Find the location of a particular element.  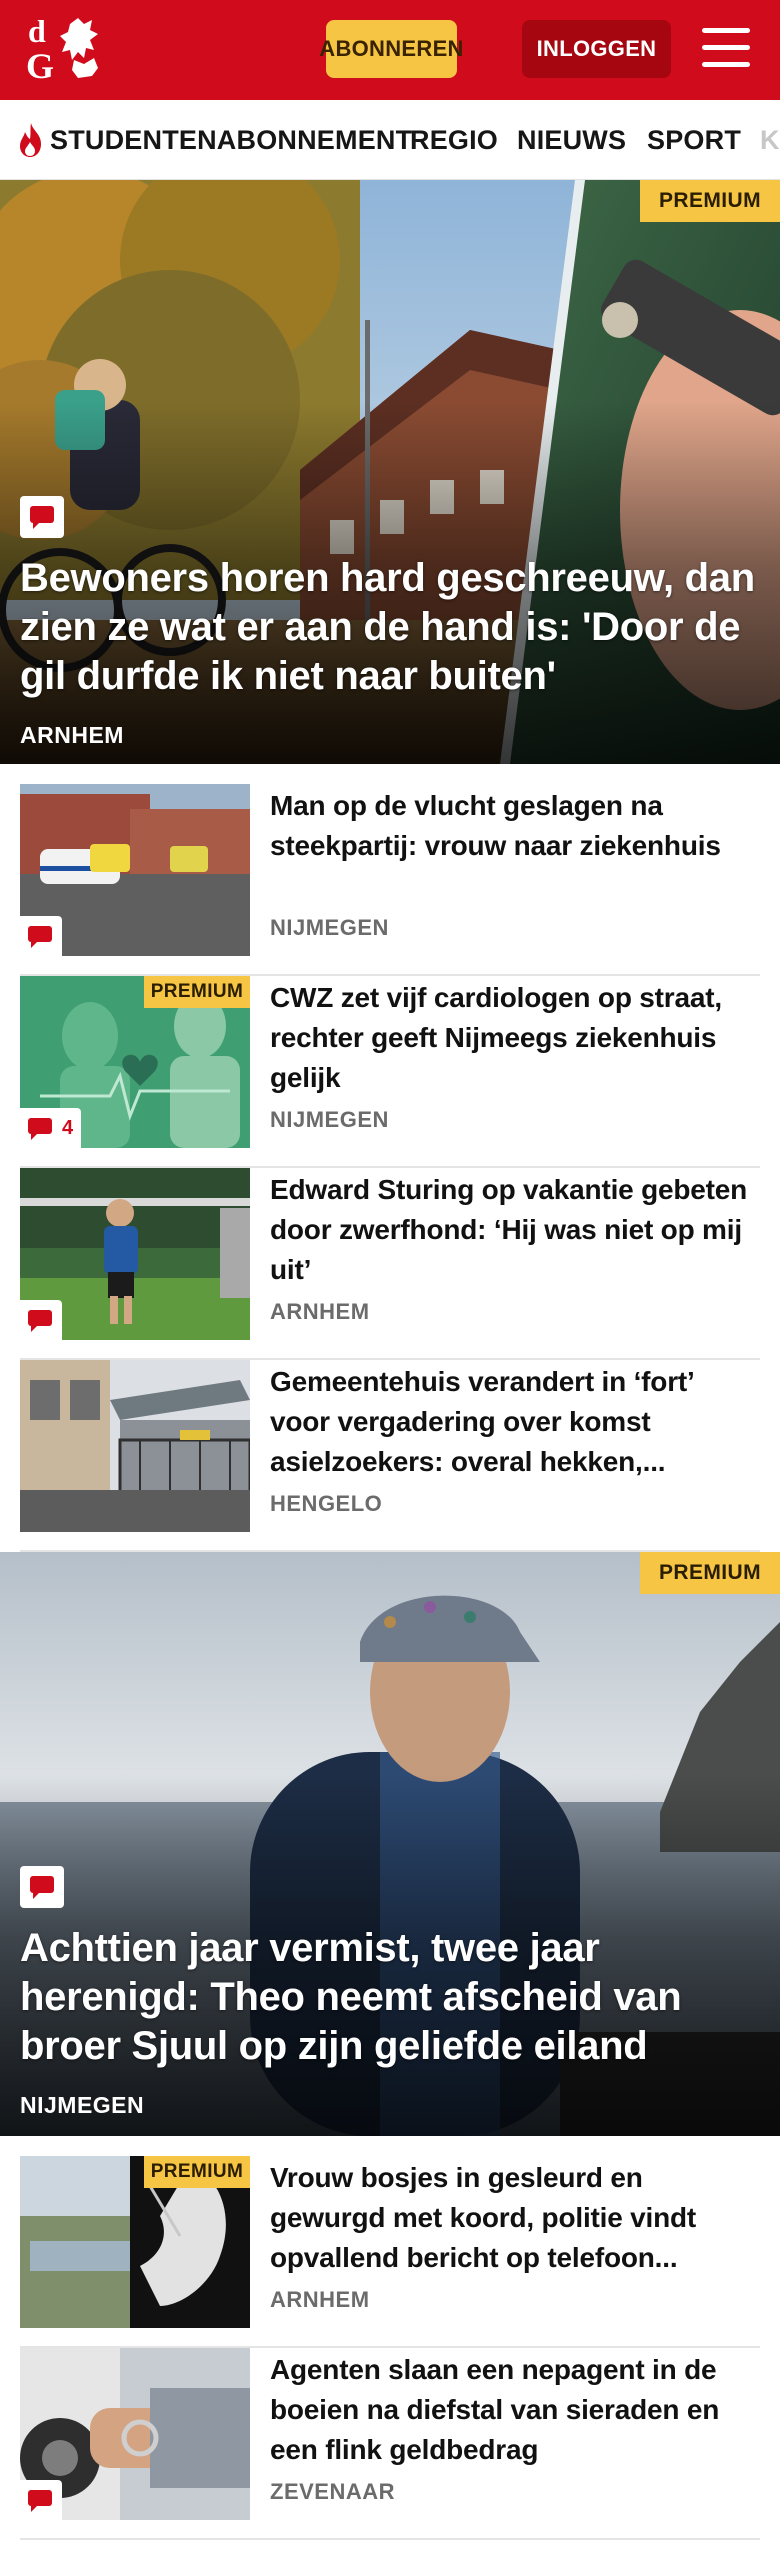

top-bar: d G ABONNEREN INLOGGEN is located at coordinates (390, 50).